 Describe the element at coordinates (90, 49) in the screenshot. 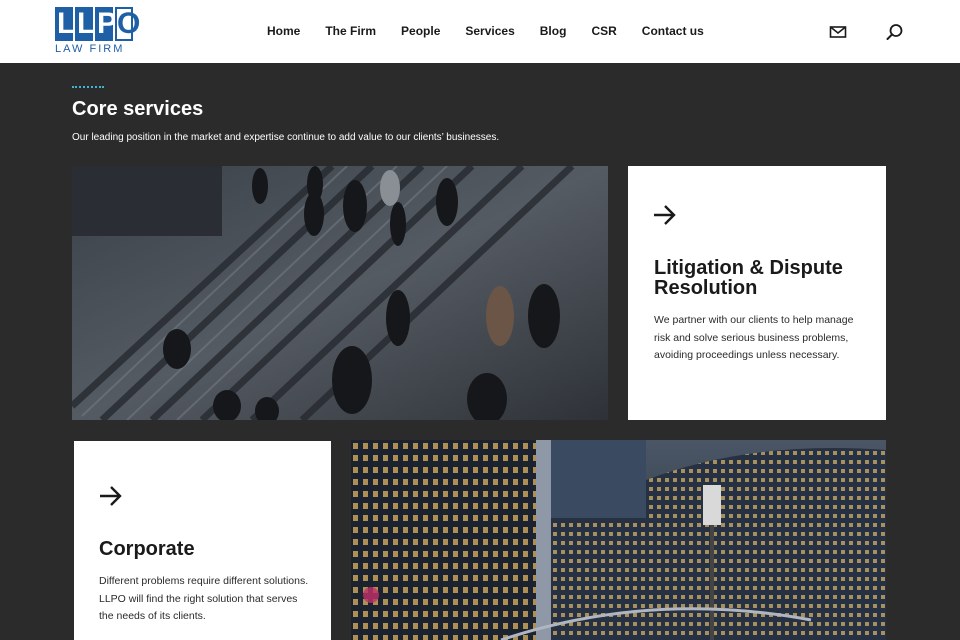

I see `logo-subtitle: LAW FIRM` at that location.